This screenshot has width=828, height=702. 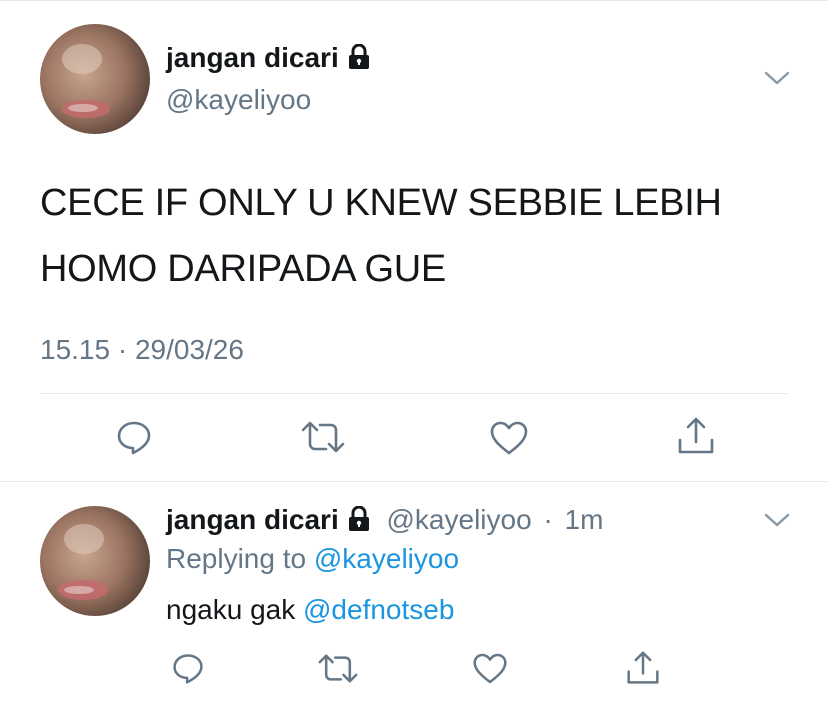 What do you see at coordinates (243, 269) in the screenshot?
I see `tweet-text-line: HOMO DARIPADA GUE` at bounding box center [243, 269].